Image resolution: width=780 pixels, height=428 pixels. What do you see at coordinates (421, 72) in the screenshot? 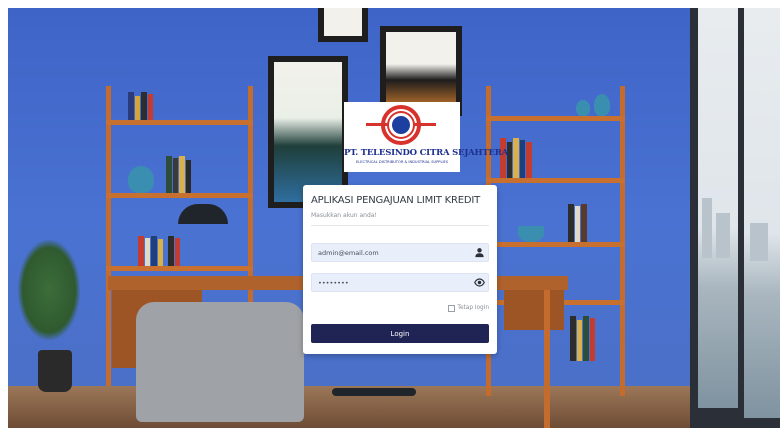
I see `picture-art-right` at bounding box center [421, 72].